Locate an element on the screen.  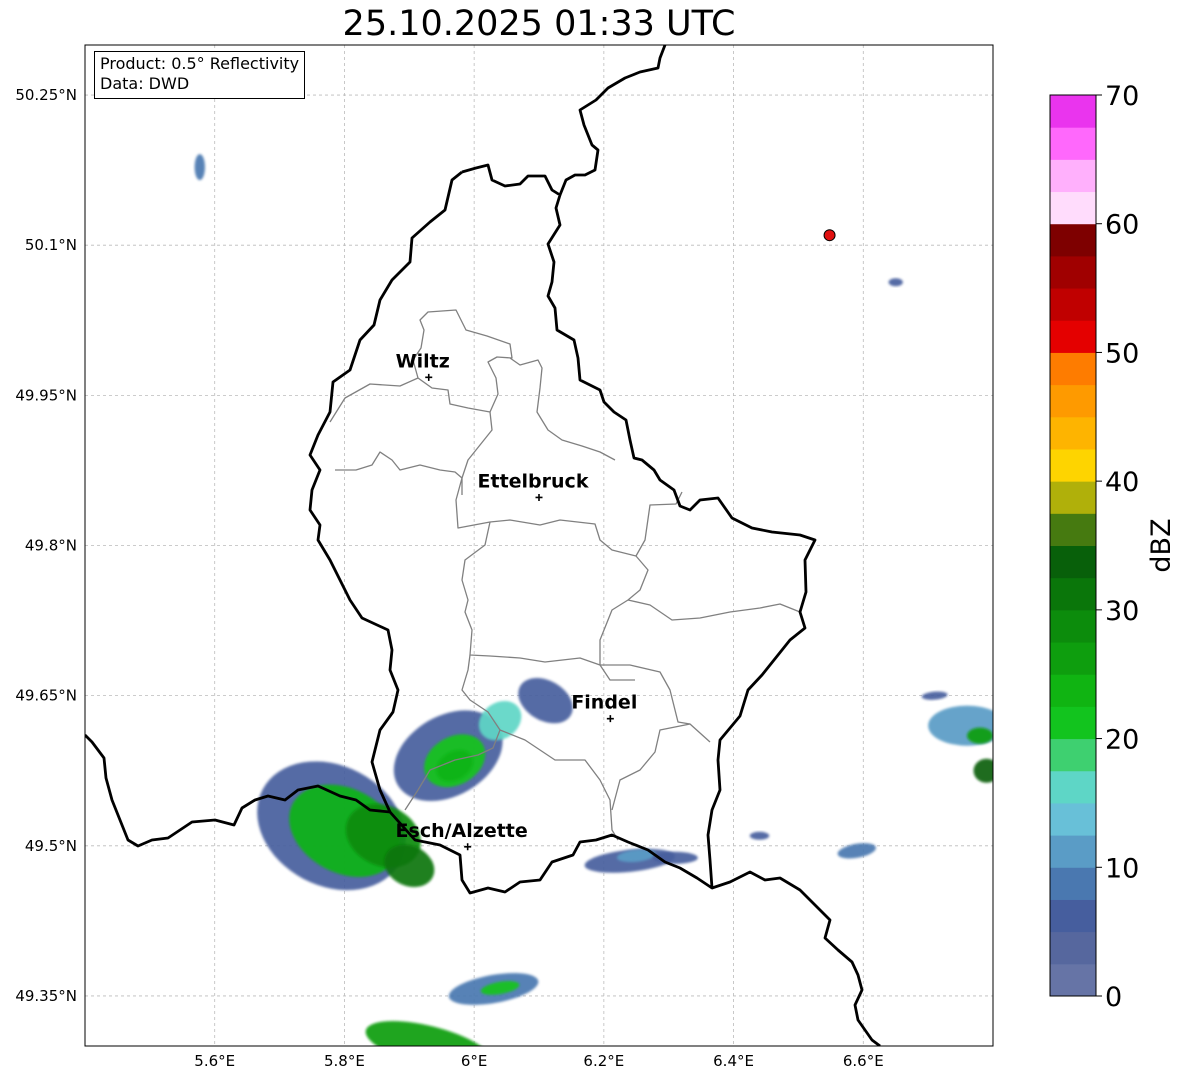
lat-tick-label: 49.8°N is located at coordinates (51, 546).